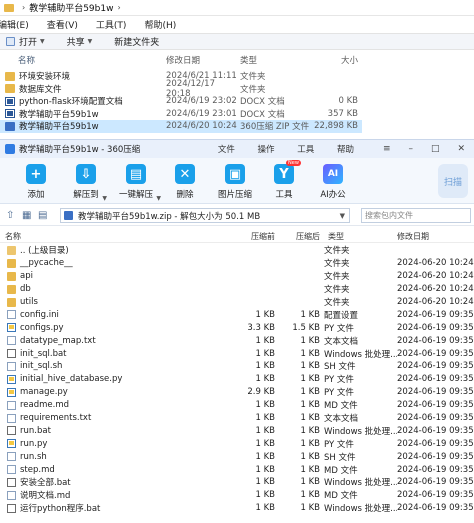 The width and height of the screenshot is (474, 523). I want to click on menu-help: 帮助, so click(345, 150).